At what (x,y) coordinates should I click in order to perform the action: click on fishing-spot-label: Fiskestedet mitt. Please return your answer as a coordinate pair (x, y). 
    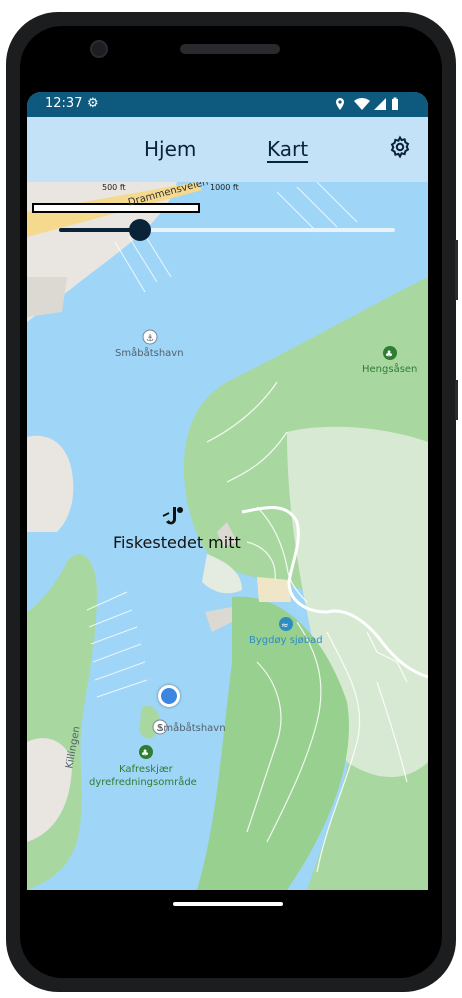
    Looking at the image, I should click on (177, 542).